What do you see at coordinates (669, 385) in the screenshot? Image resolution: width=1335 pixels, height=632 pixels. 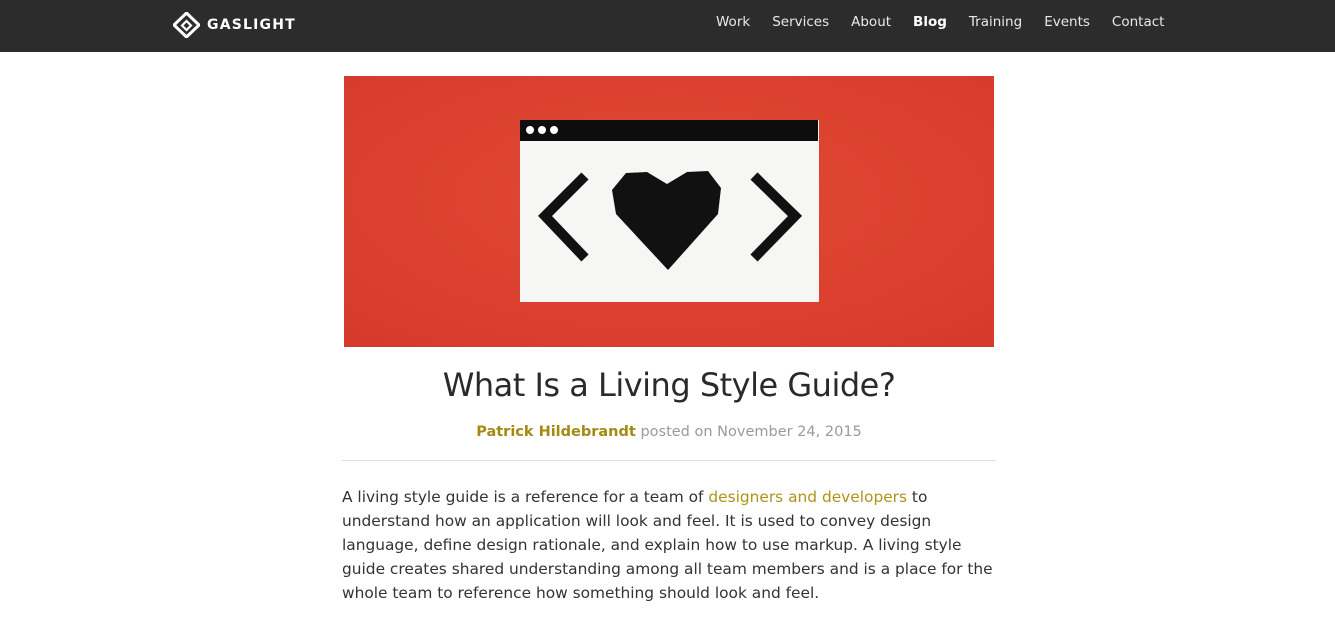 I see `post-title: What Is a Living Style Guide?` at bounding box center [669, 385].